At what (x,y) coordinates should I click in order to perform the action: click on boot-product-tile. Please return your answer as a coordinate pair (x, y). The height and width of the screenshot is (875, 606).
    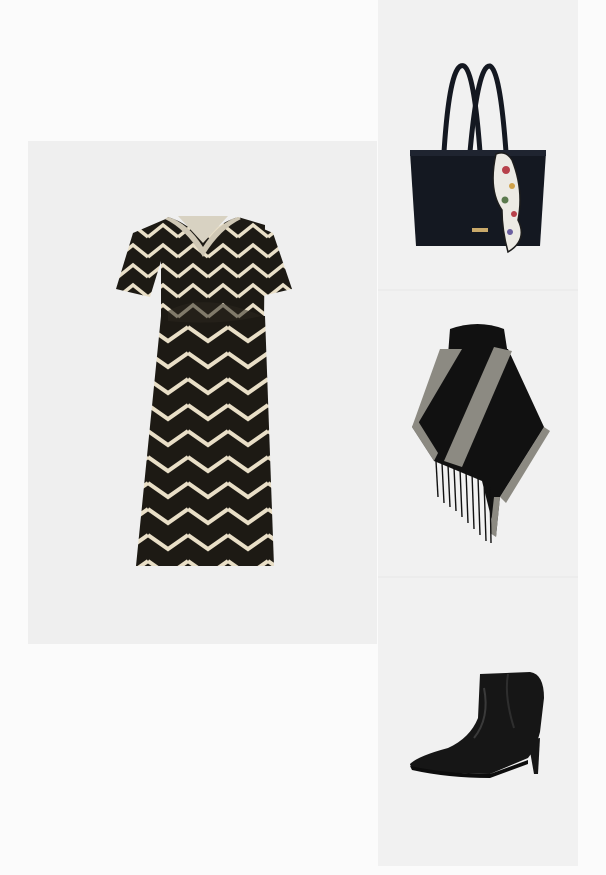
    Looking at the image, I should click on (478, 722).